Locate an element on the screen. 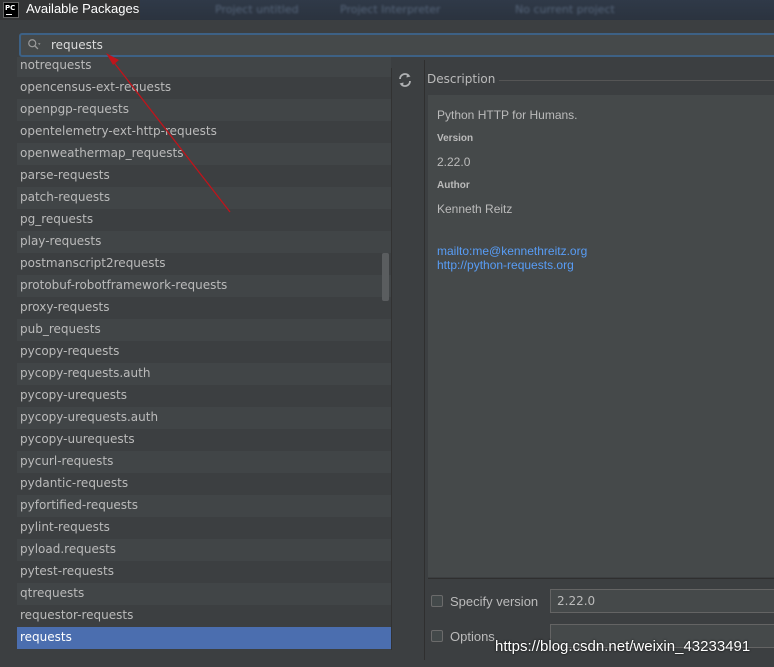 The image size is (774, 667). version-input is located at coordinates (657, 601).